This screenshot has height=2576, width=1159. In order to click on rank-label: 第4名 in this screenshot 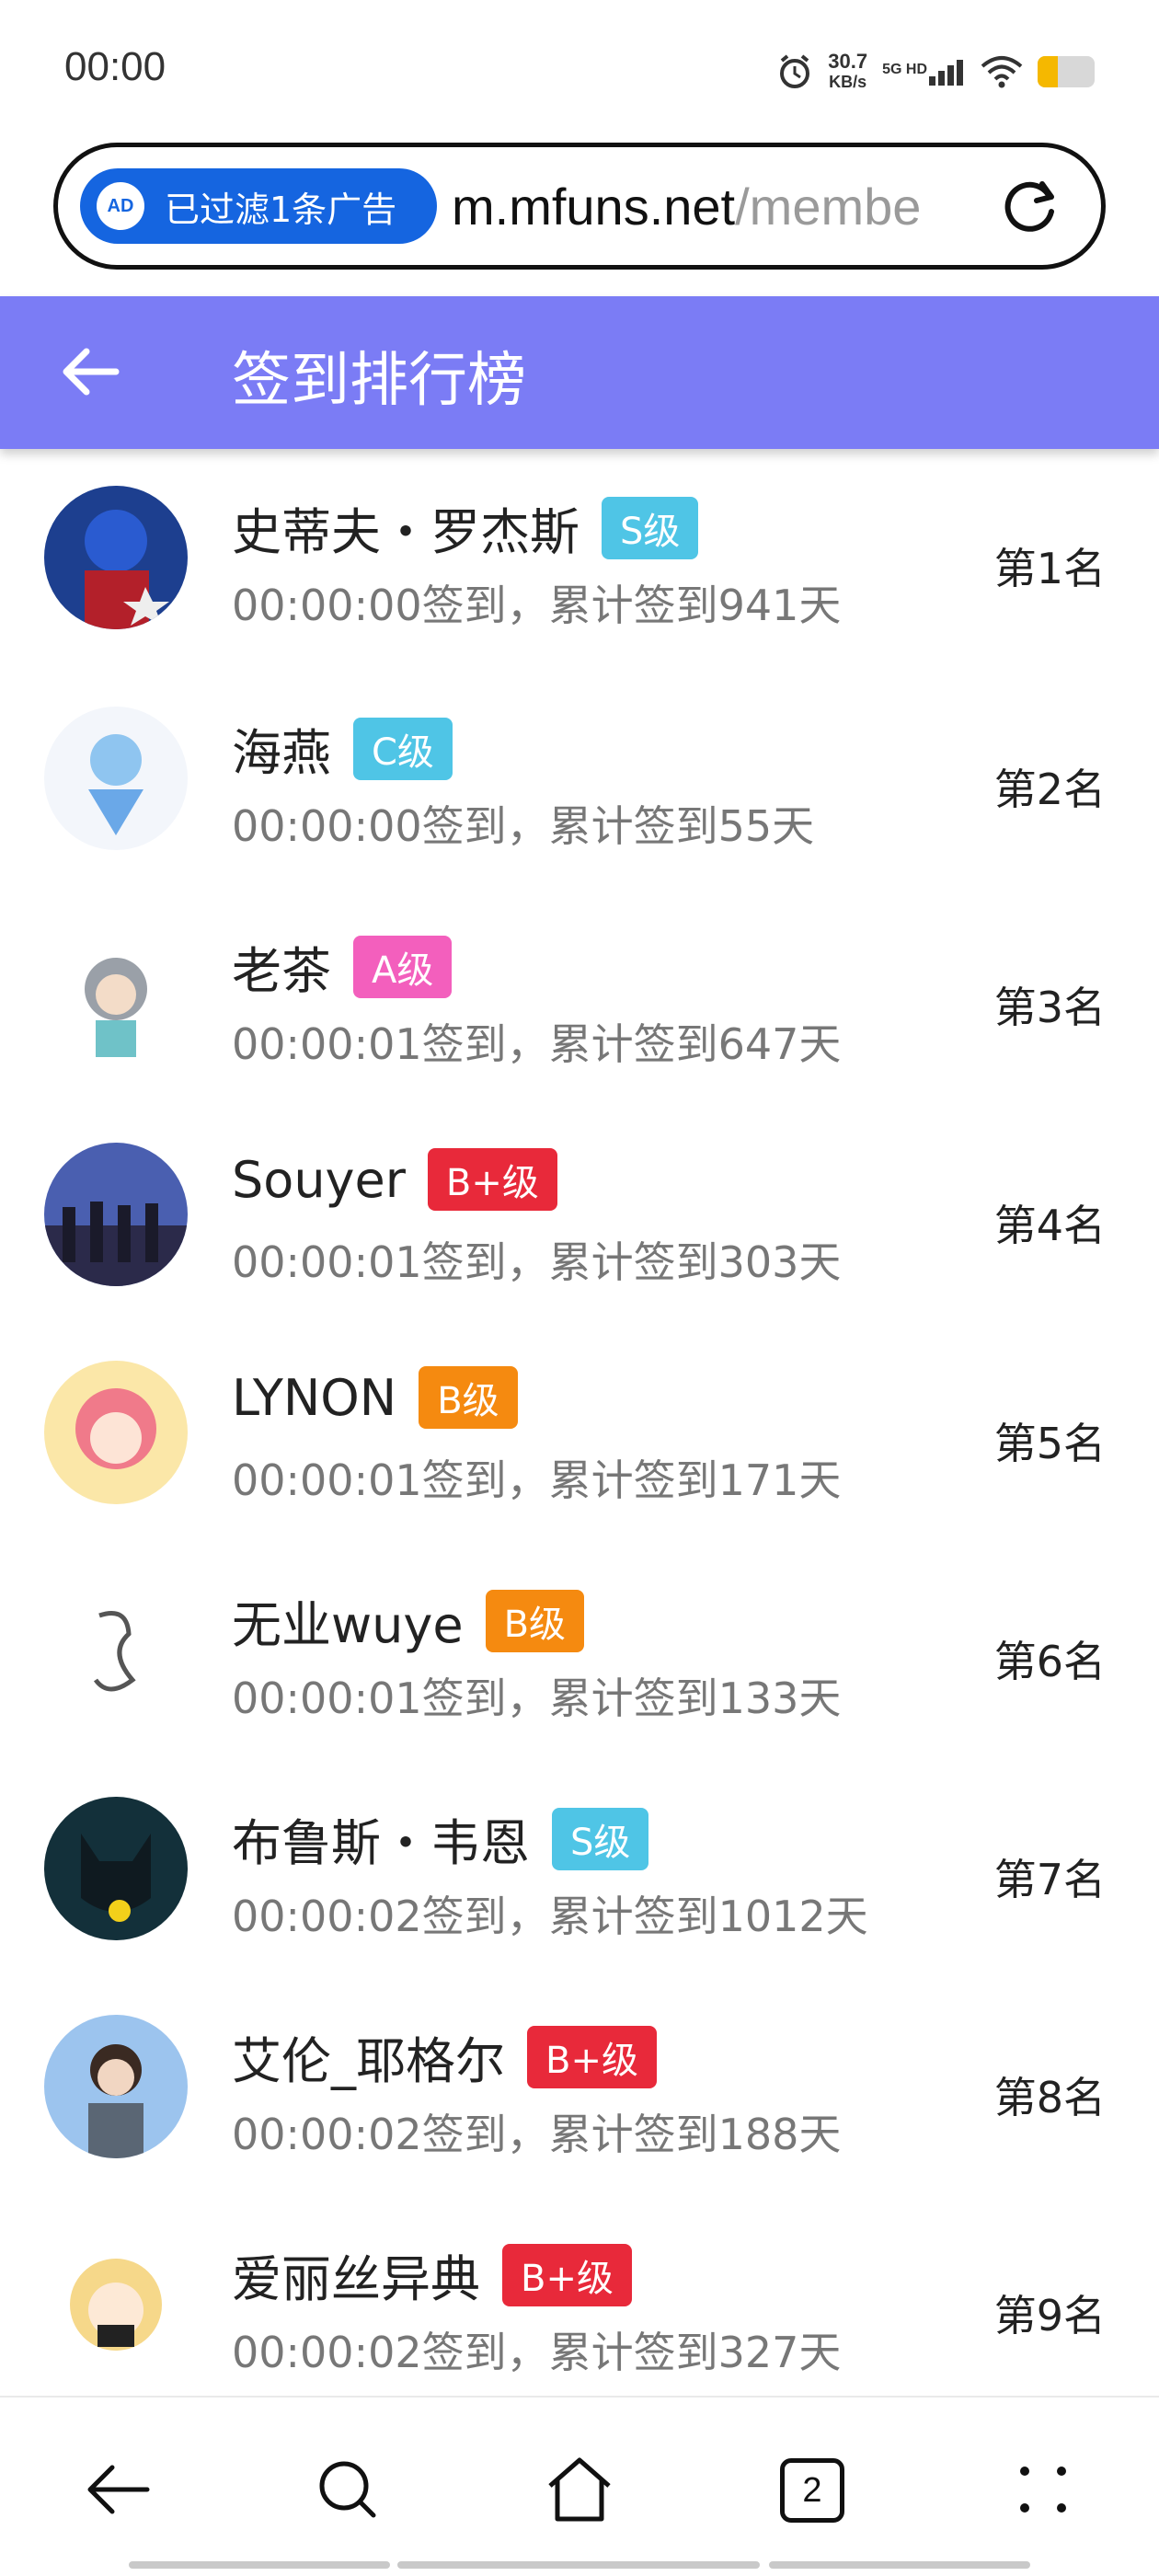, I will do `click(1049, 1225)`.